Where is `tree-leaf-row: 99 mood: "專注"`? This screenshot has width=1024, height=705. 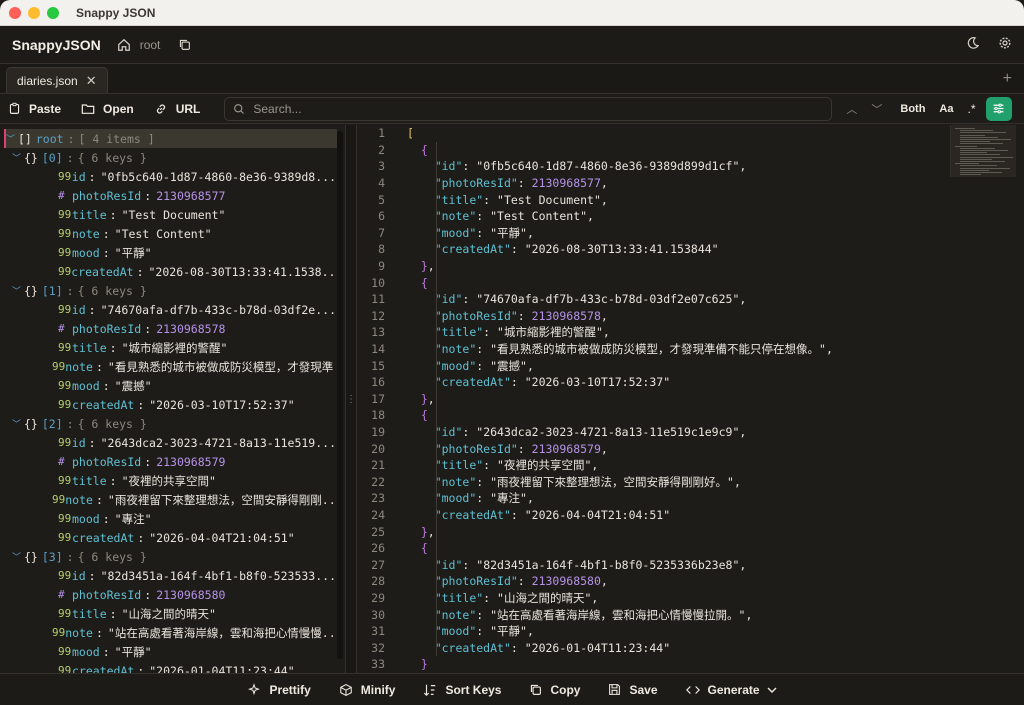 tree-leaf-row: 99 mood: "專注" is located at coordinates (168, 518).